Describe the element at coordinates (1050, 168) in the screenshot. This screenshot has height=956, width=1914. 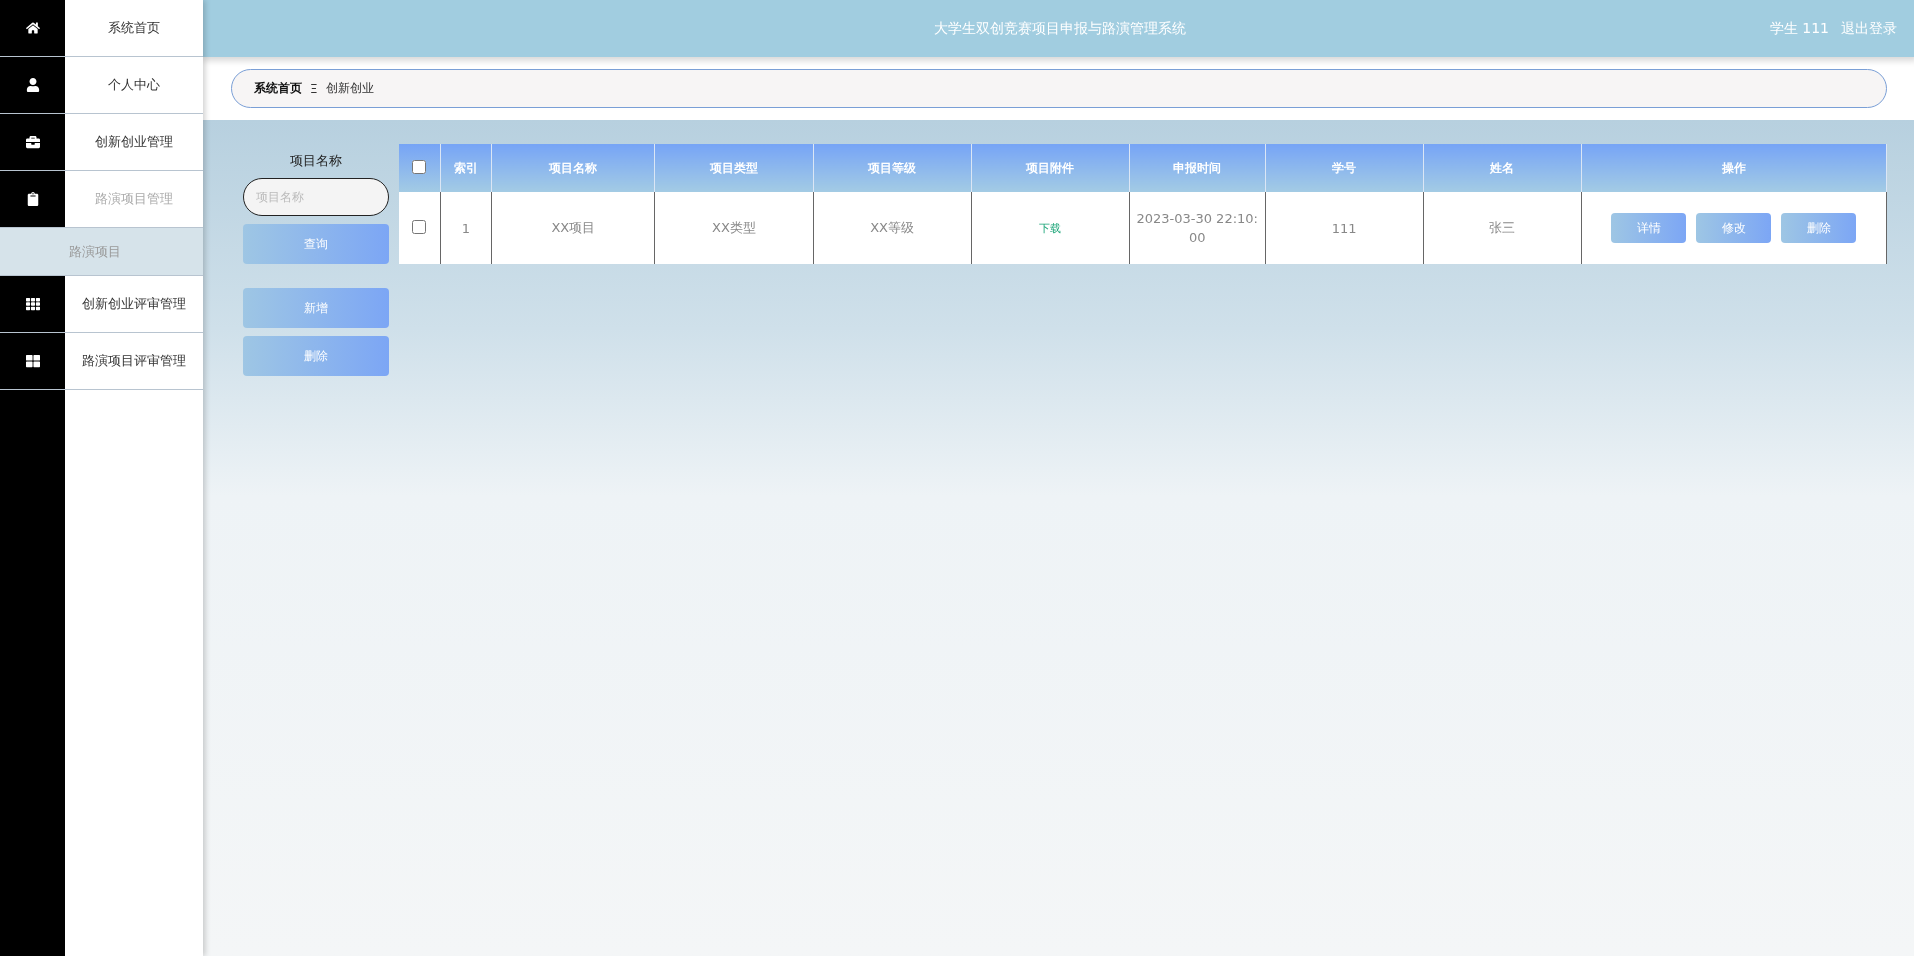
I see `column-header: 项目附件` at that location.